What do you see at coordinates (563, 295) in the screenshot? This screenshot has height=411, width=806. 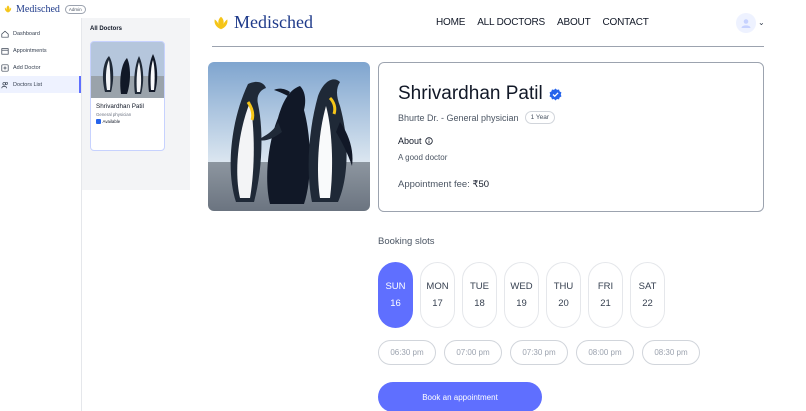 I see `day-slot: THU 20` at bounding box center [563, 295].